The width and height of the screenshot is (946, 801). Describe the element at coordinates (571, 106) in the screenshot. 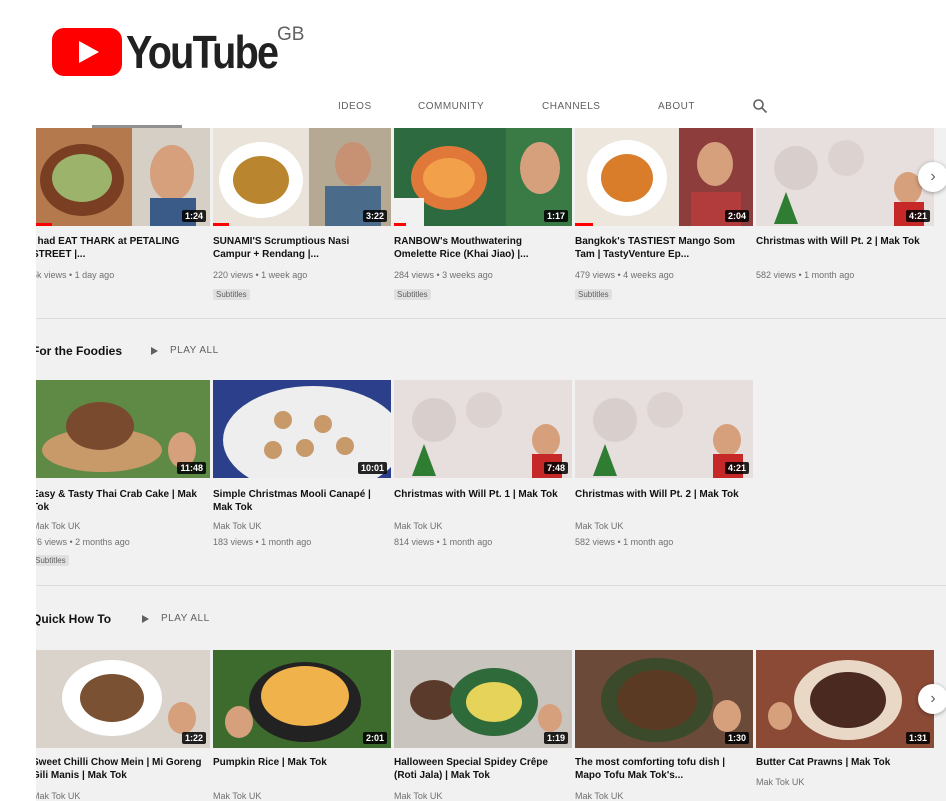

I see `tab-channels: CHANNELS` at that location.